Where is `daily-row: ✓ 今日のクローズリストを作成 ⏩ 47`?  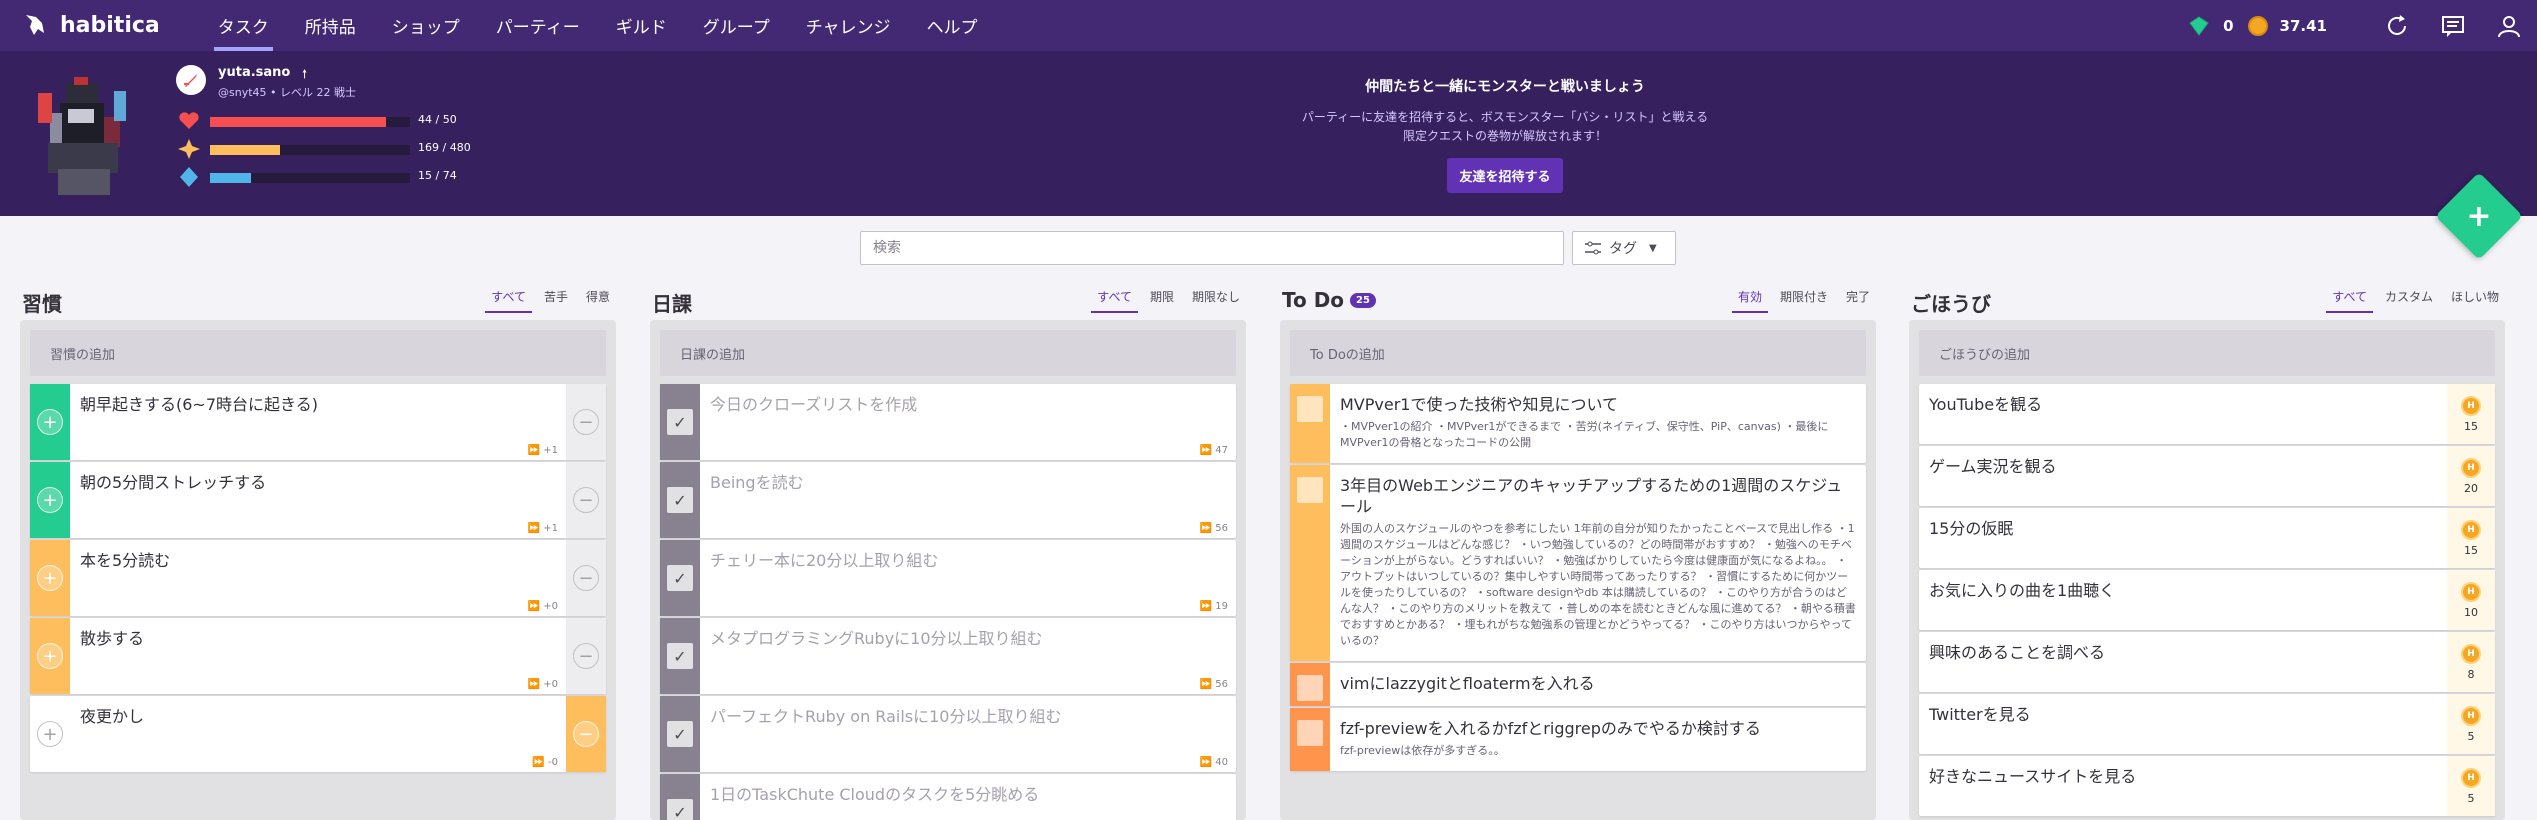 daily-row: ✓ 今日のクローズリストを作成 ⏩ 47 is located at coordinates (948, 422).